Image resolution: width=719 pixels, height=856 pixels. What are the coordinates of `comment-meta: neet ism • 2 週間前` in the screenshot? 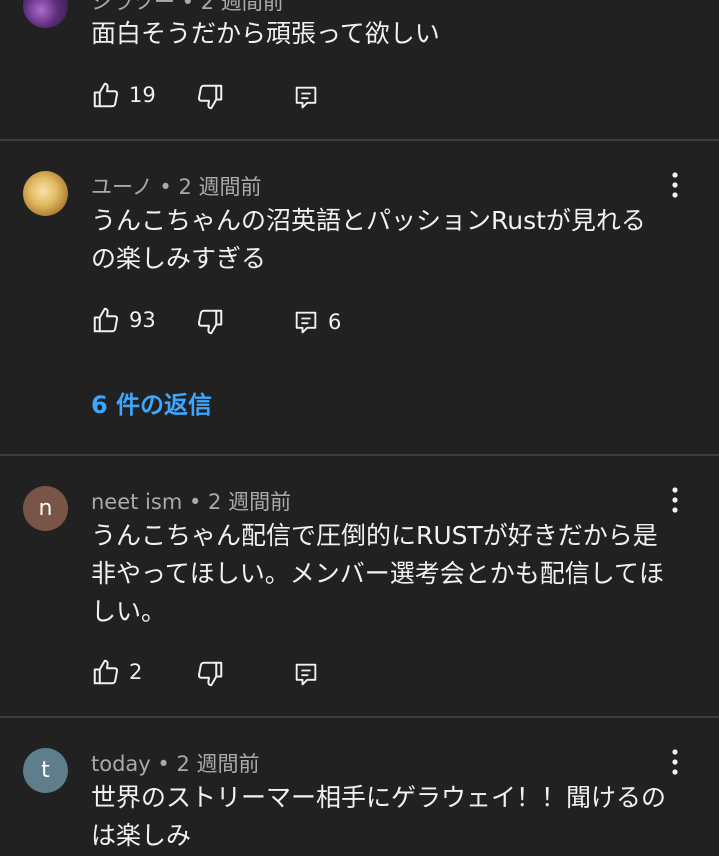 It's located at (191, 501).